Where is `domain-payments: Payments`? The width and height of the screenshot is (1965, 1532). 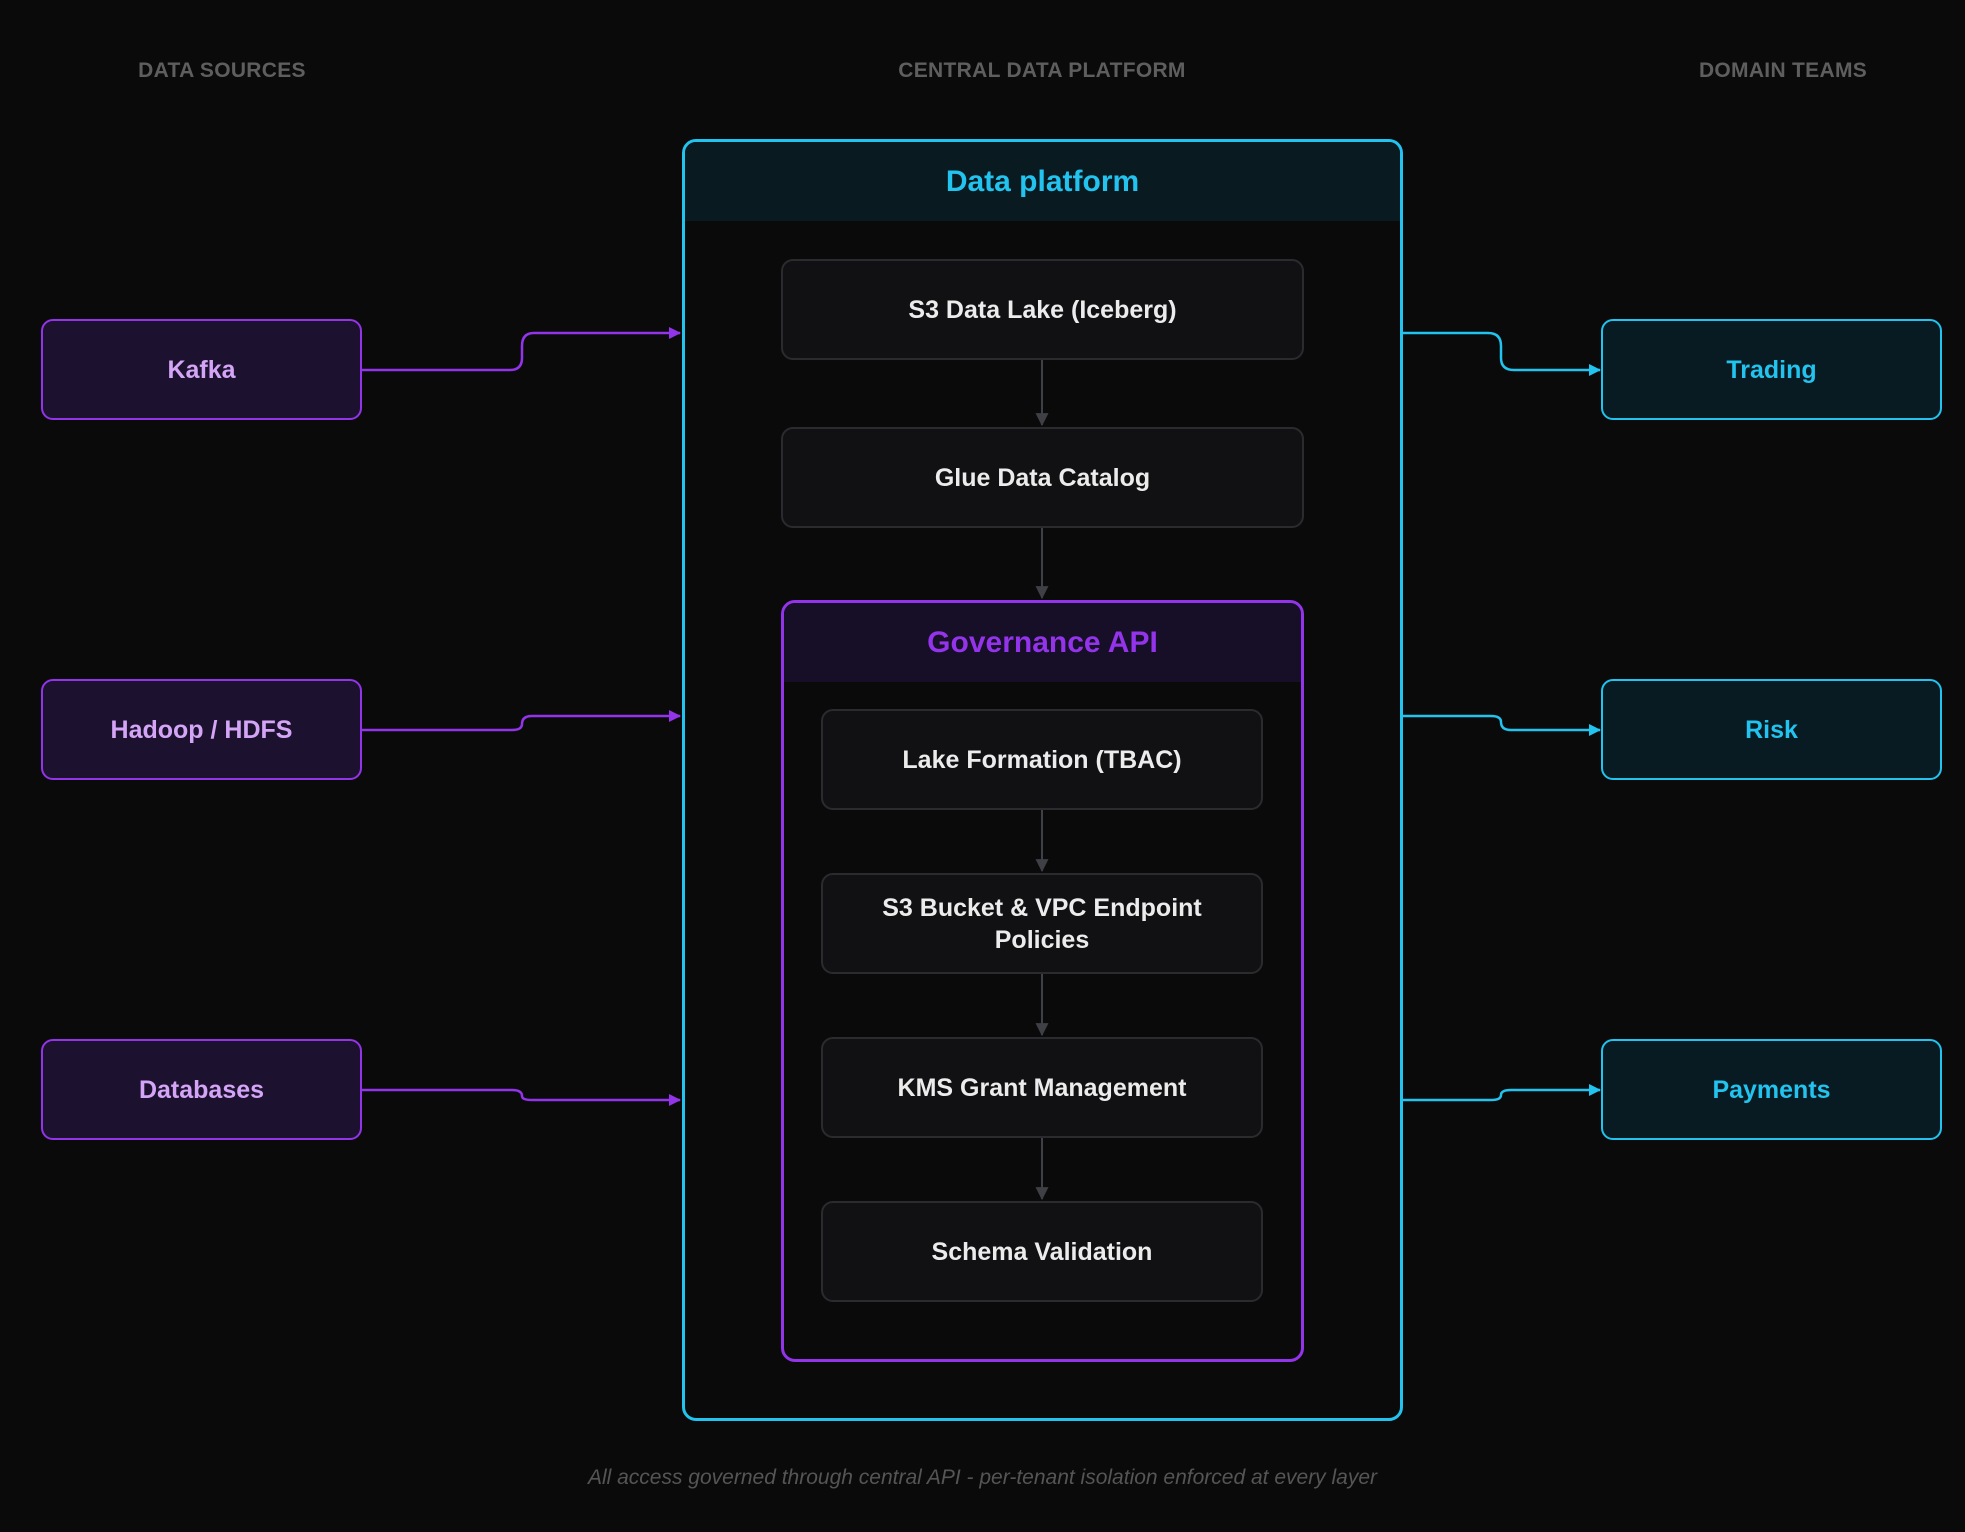 domain-payments: Payments is located at coordinates (1771, 1089).